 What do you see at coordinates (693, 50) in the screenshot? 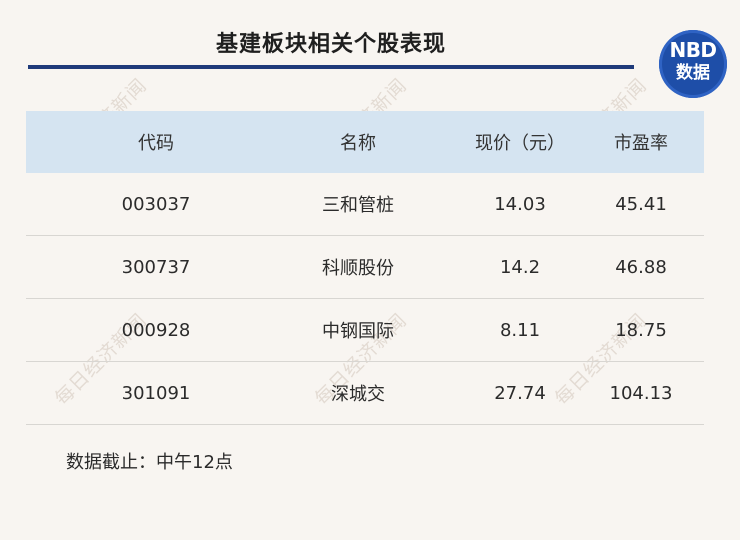
I see `logo-text-nbd: NBD` at bounding box center [693, 50].